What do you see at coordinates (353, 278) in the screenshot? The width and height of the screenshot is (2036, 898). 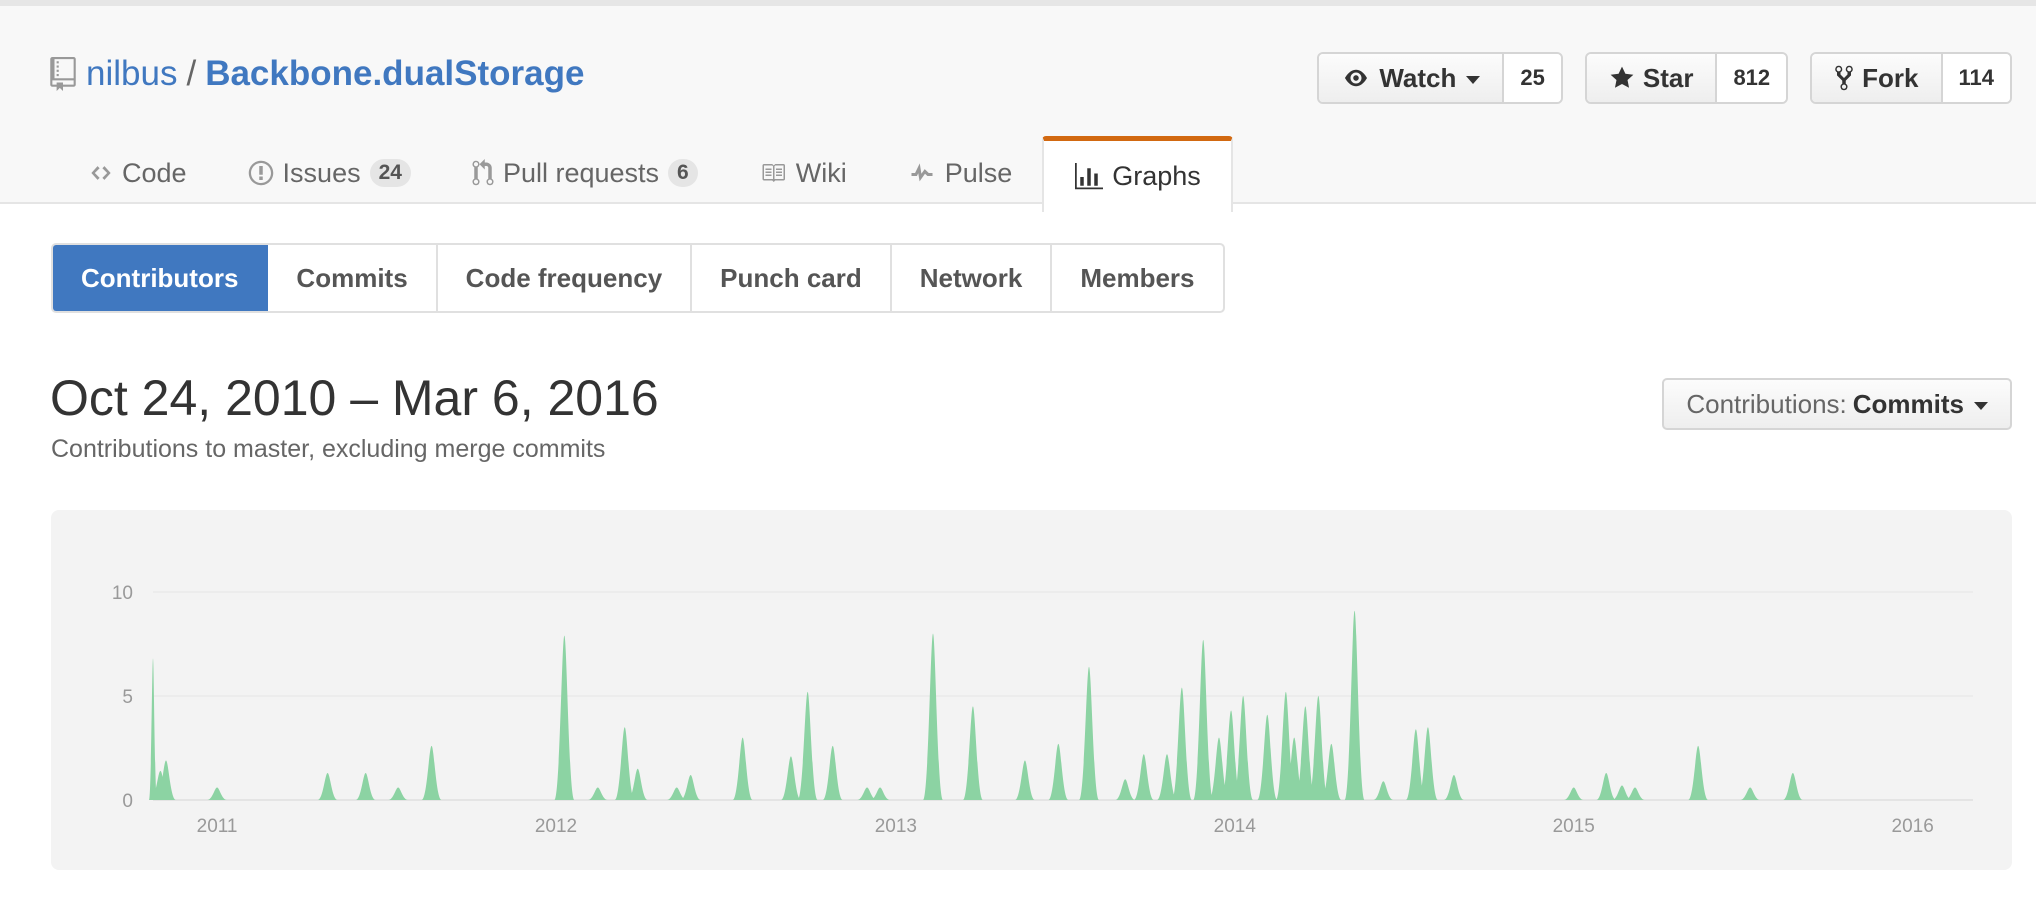 I see `subnav-commits: Commits` at bounding box center [353, 278].